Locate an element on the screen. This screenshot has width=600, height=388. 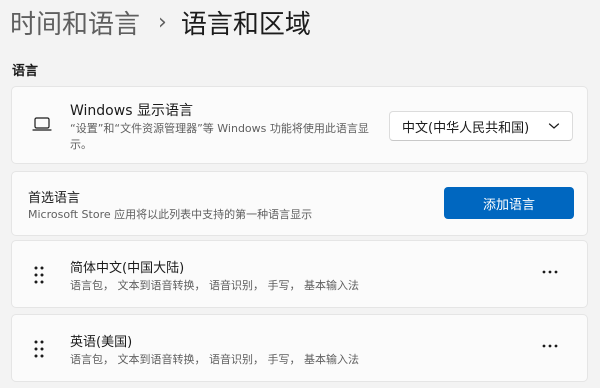
breadcrumb-parent-link: 时间和语言 is located at coordinates (75, 22).